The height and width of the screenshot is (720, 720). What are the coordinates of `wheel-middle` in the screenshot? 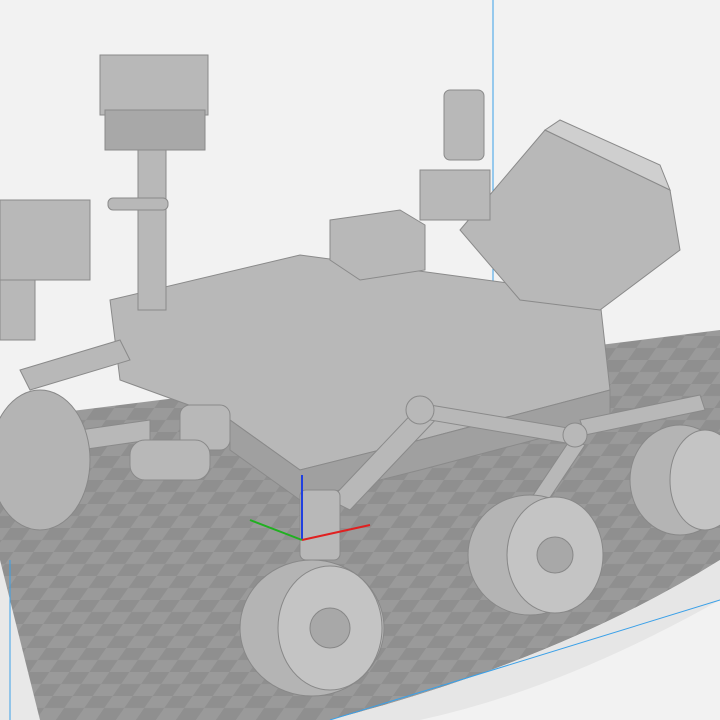 It's located at (535, 555).